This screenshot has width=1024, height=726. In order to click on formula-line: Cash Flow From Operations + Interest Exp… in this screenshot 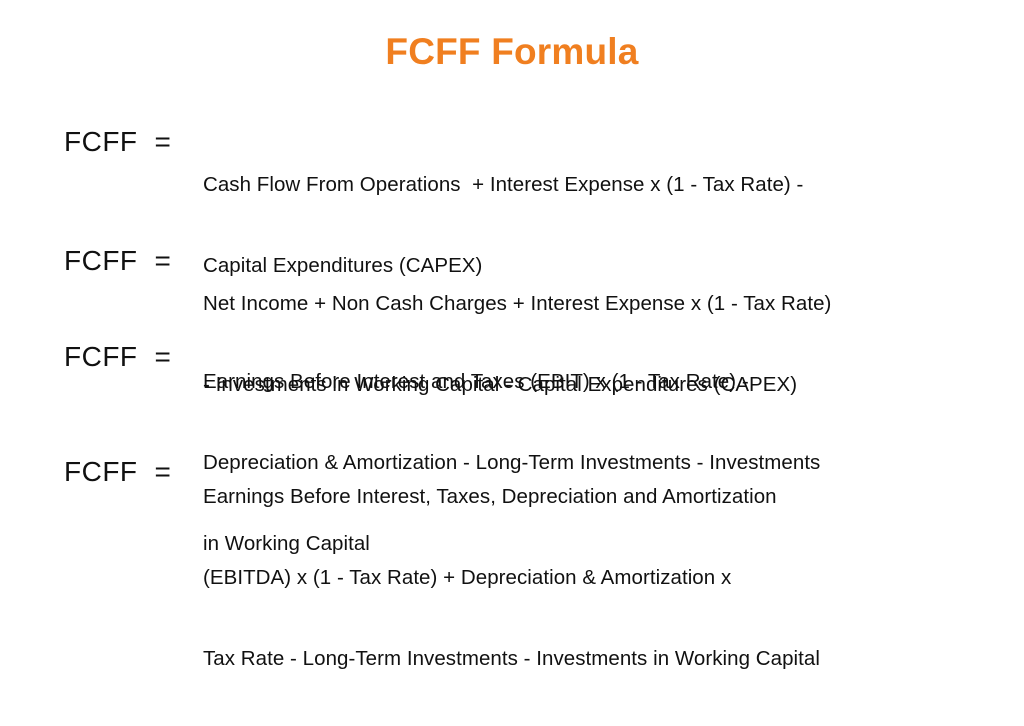, I will do `click(503, 184)`.